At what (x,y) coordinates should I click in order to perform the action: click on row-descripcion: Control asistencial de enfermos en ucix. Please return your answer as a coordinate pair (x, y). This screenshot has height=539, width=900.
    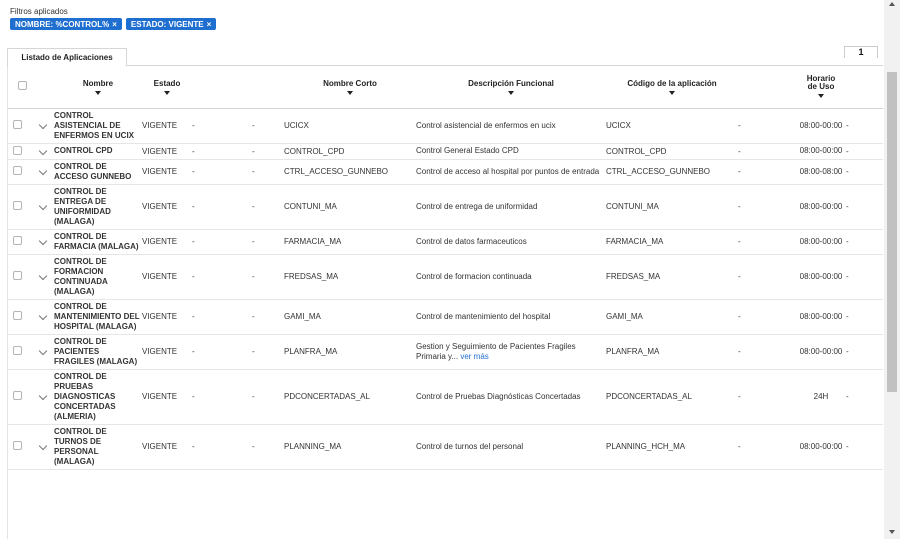
    Looking at the image, I should click on (511, 126).